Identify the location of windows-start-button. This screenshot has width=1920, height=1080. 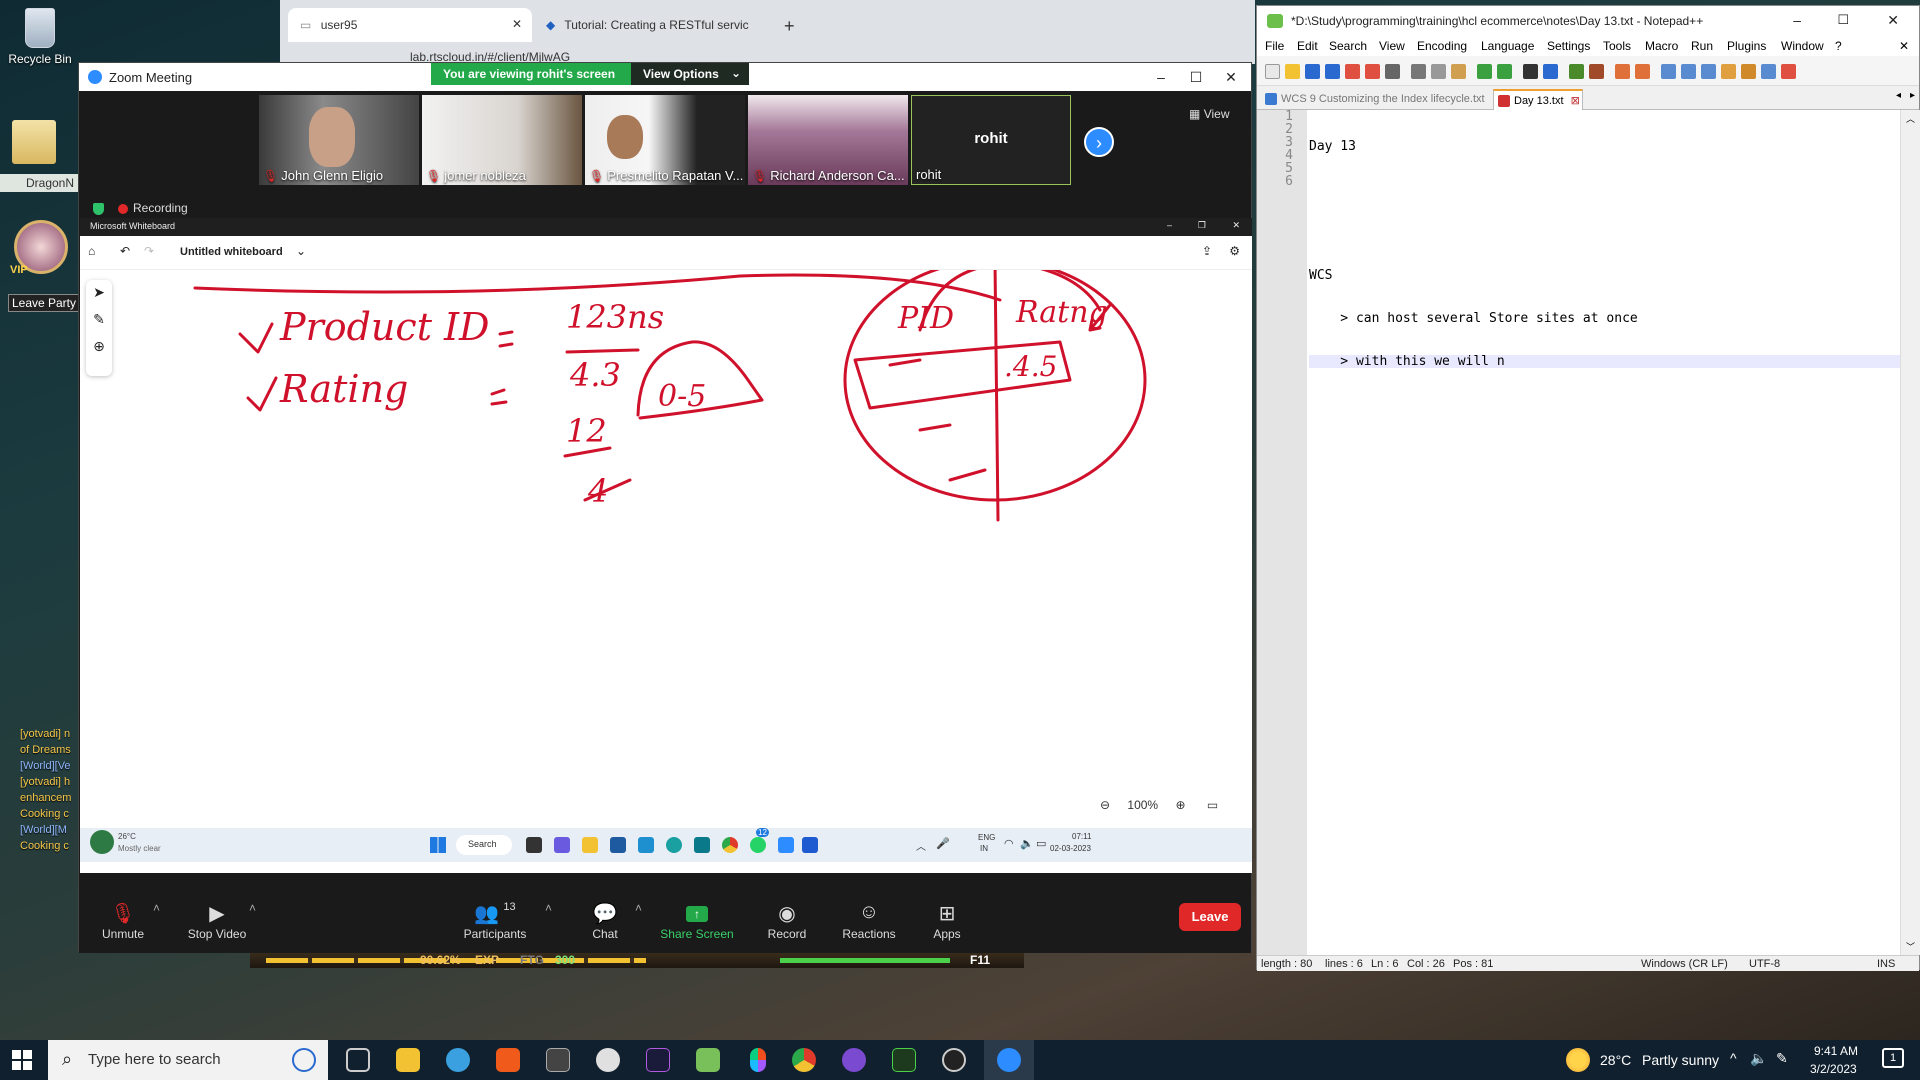
(22, 1060).